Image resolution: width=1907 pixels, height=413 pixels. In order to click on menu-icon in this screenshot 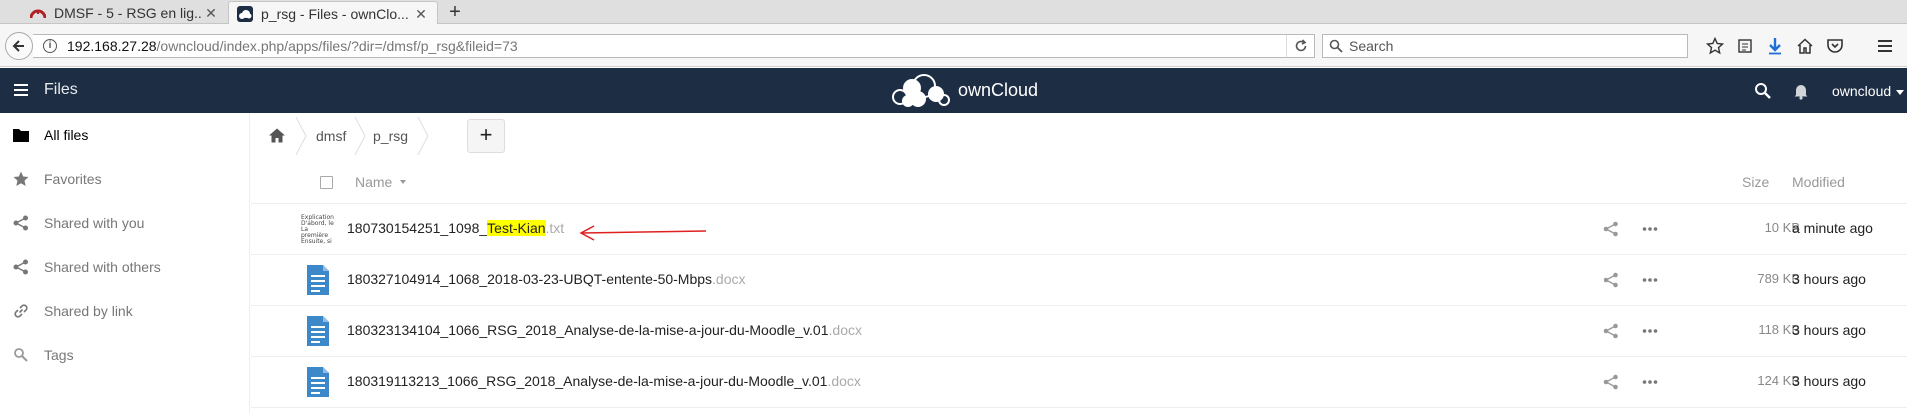, I will do `click(1885, 46)`.